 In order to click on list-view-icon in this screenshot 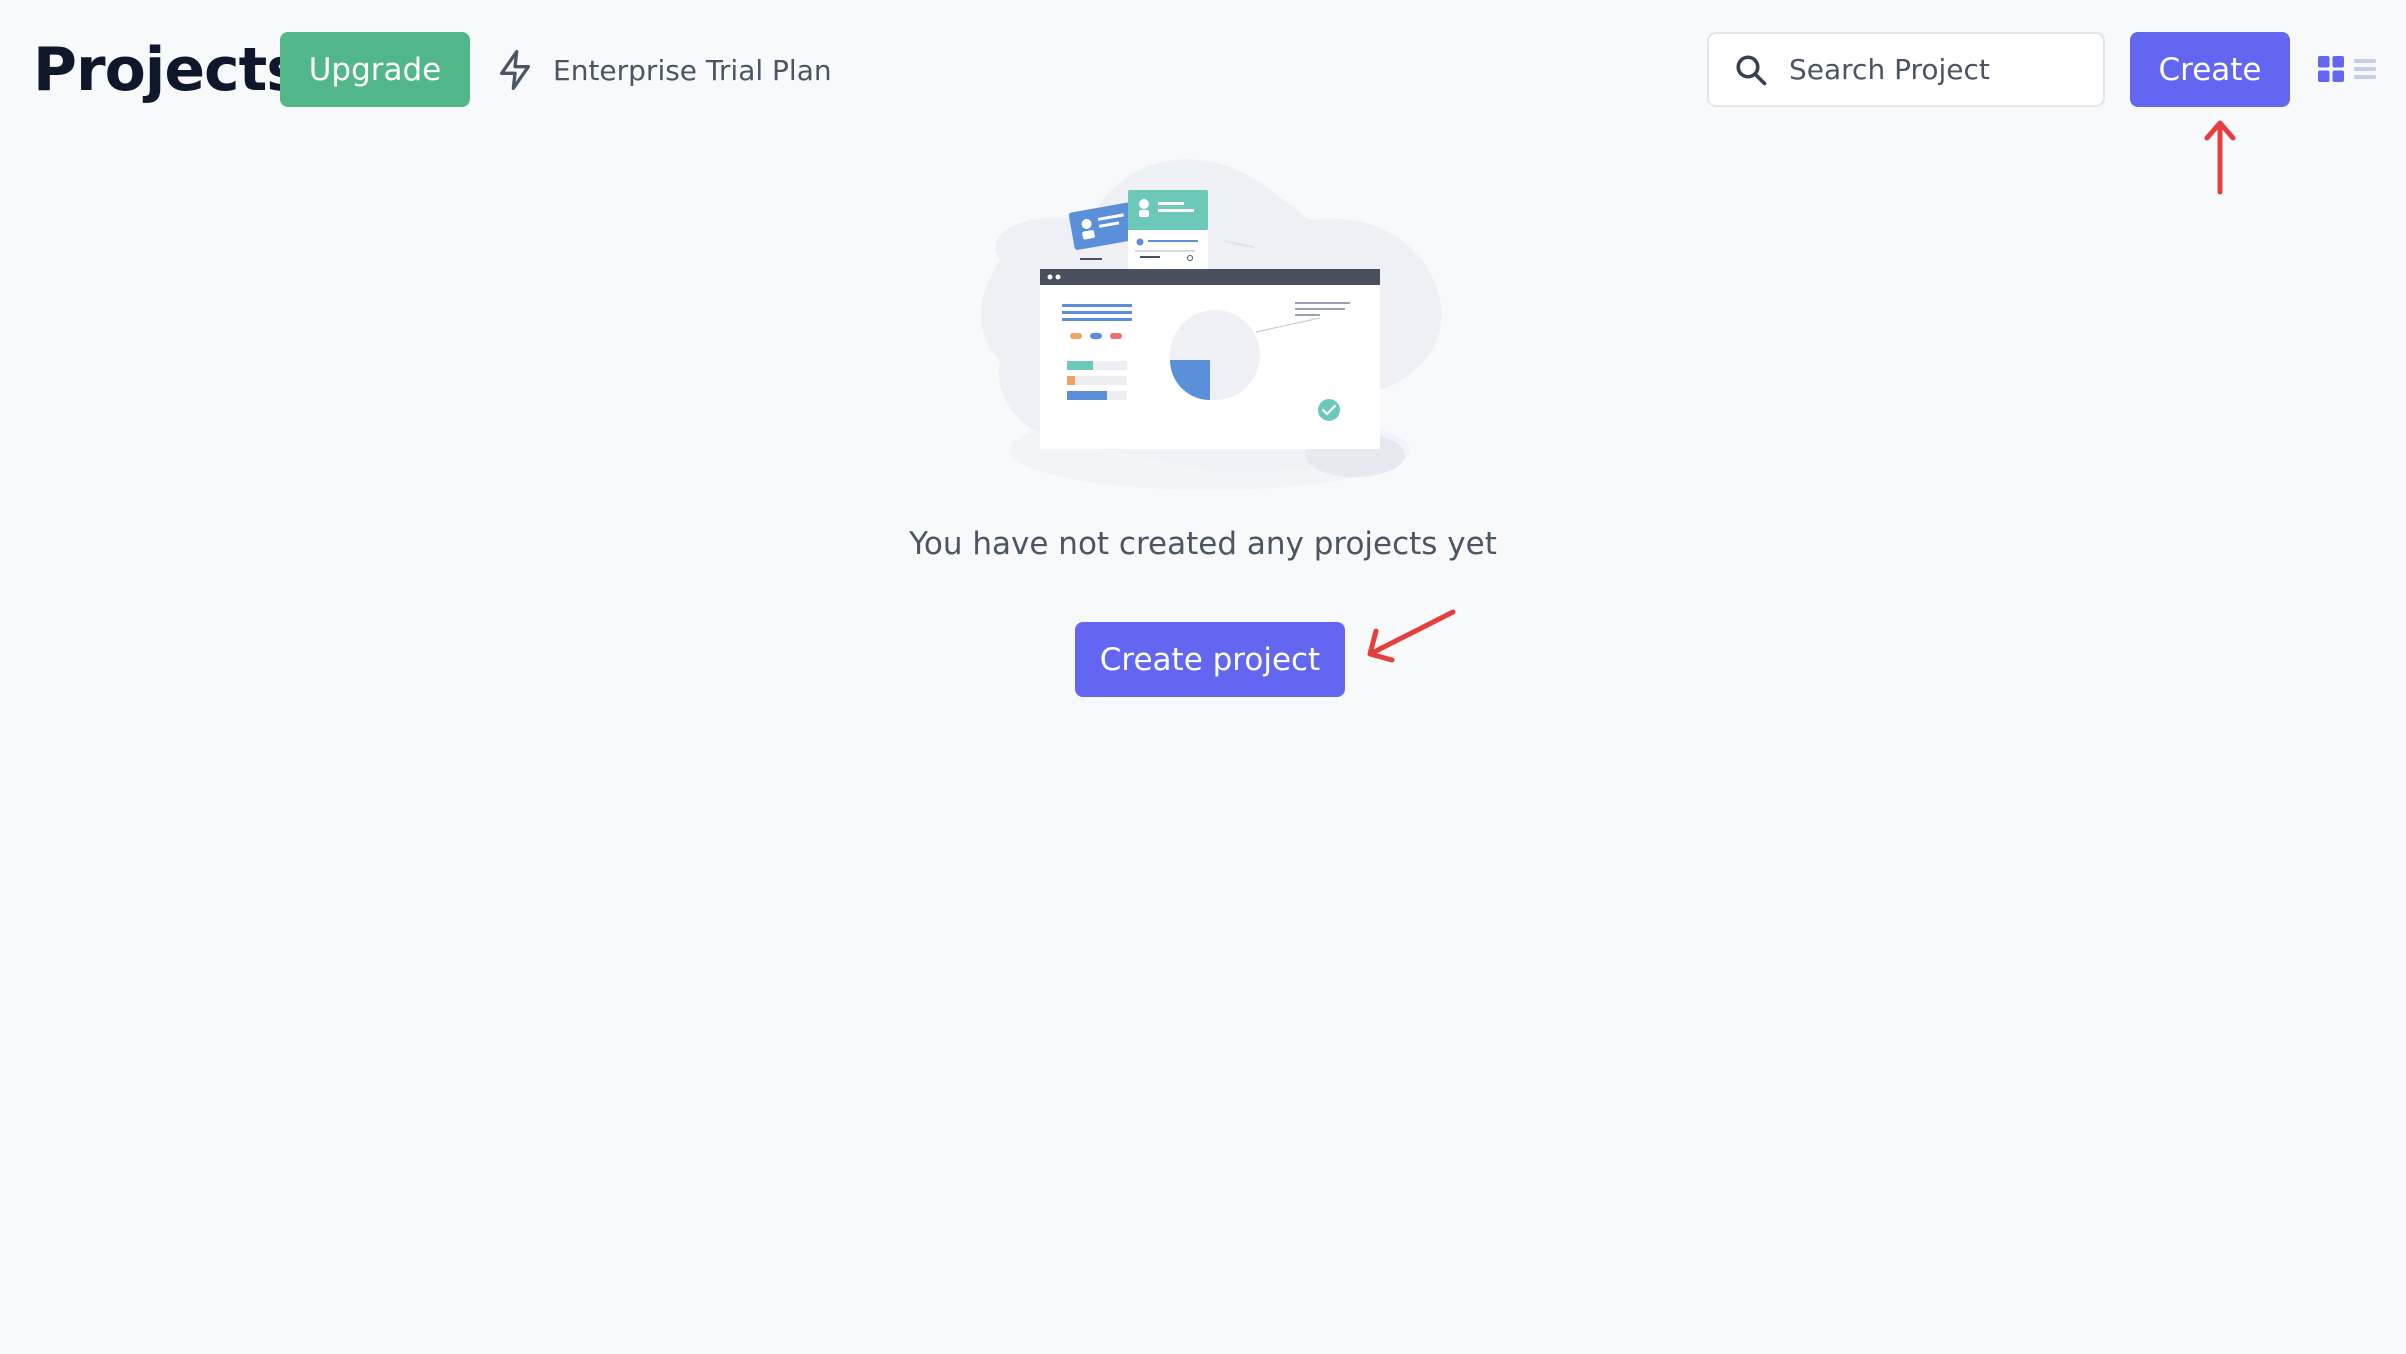, I will do `click(2365, 69)`.